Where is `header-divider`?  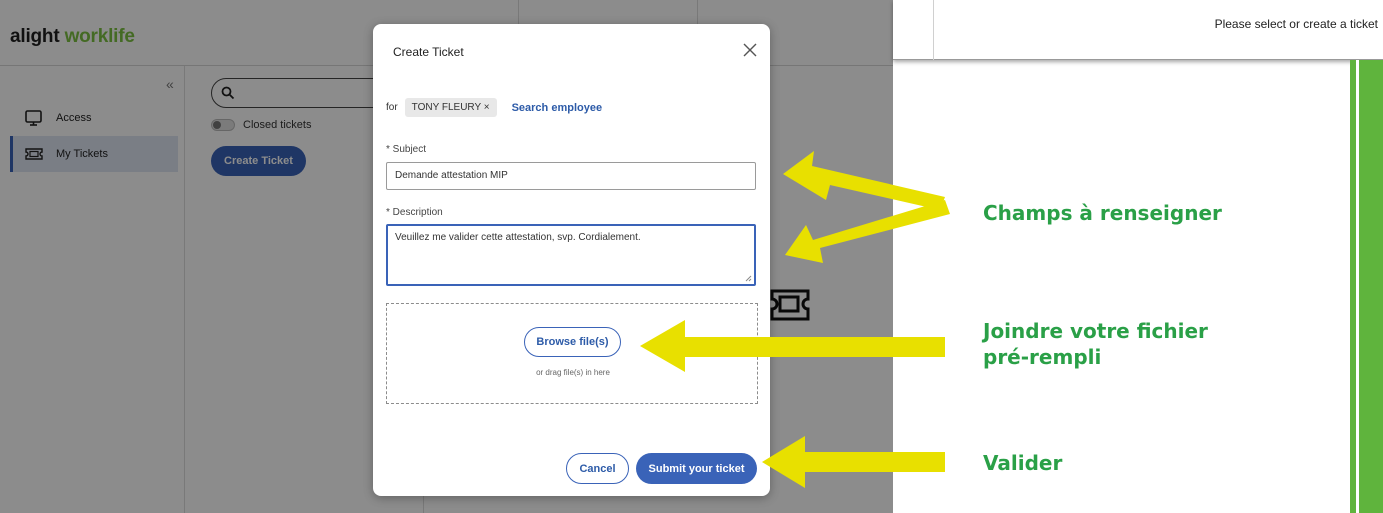
header-divider is located at coordinates (933, 30).